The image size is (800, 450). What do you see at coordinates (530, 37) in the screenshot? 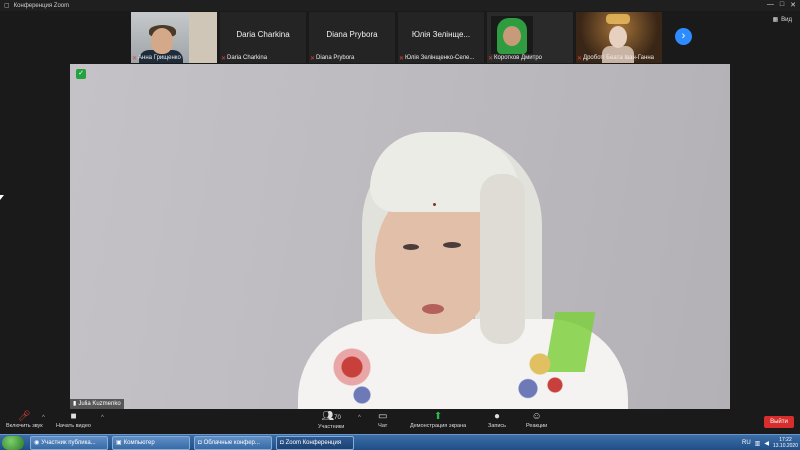
I see `participant-tile: ✕ Коротков Дмитро` at bounding box center [530, 37].